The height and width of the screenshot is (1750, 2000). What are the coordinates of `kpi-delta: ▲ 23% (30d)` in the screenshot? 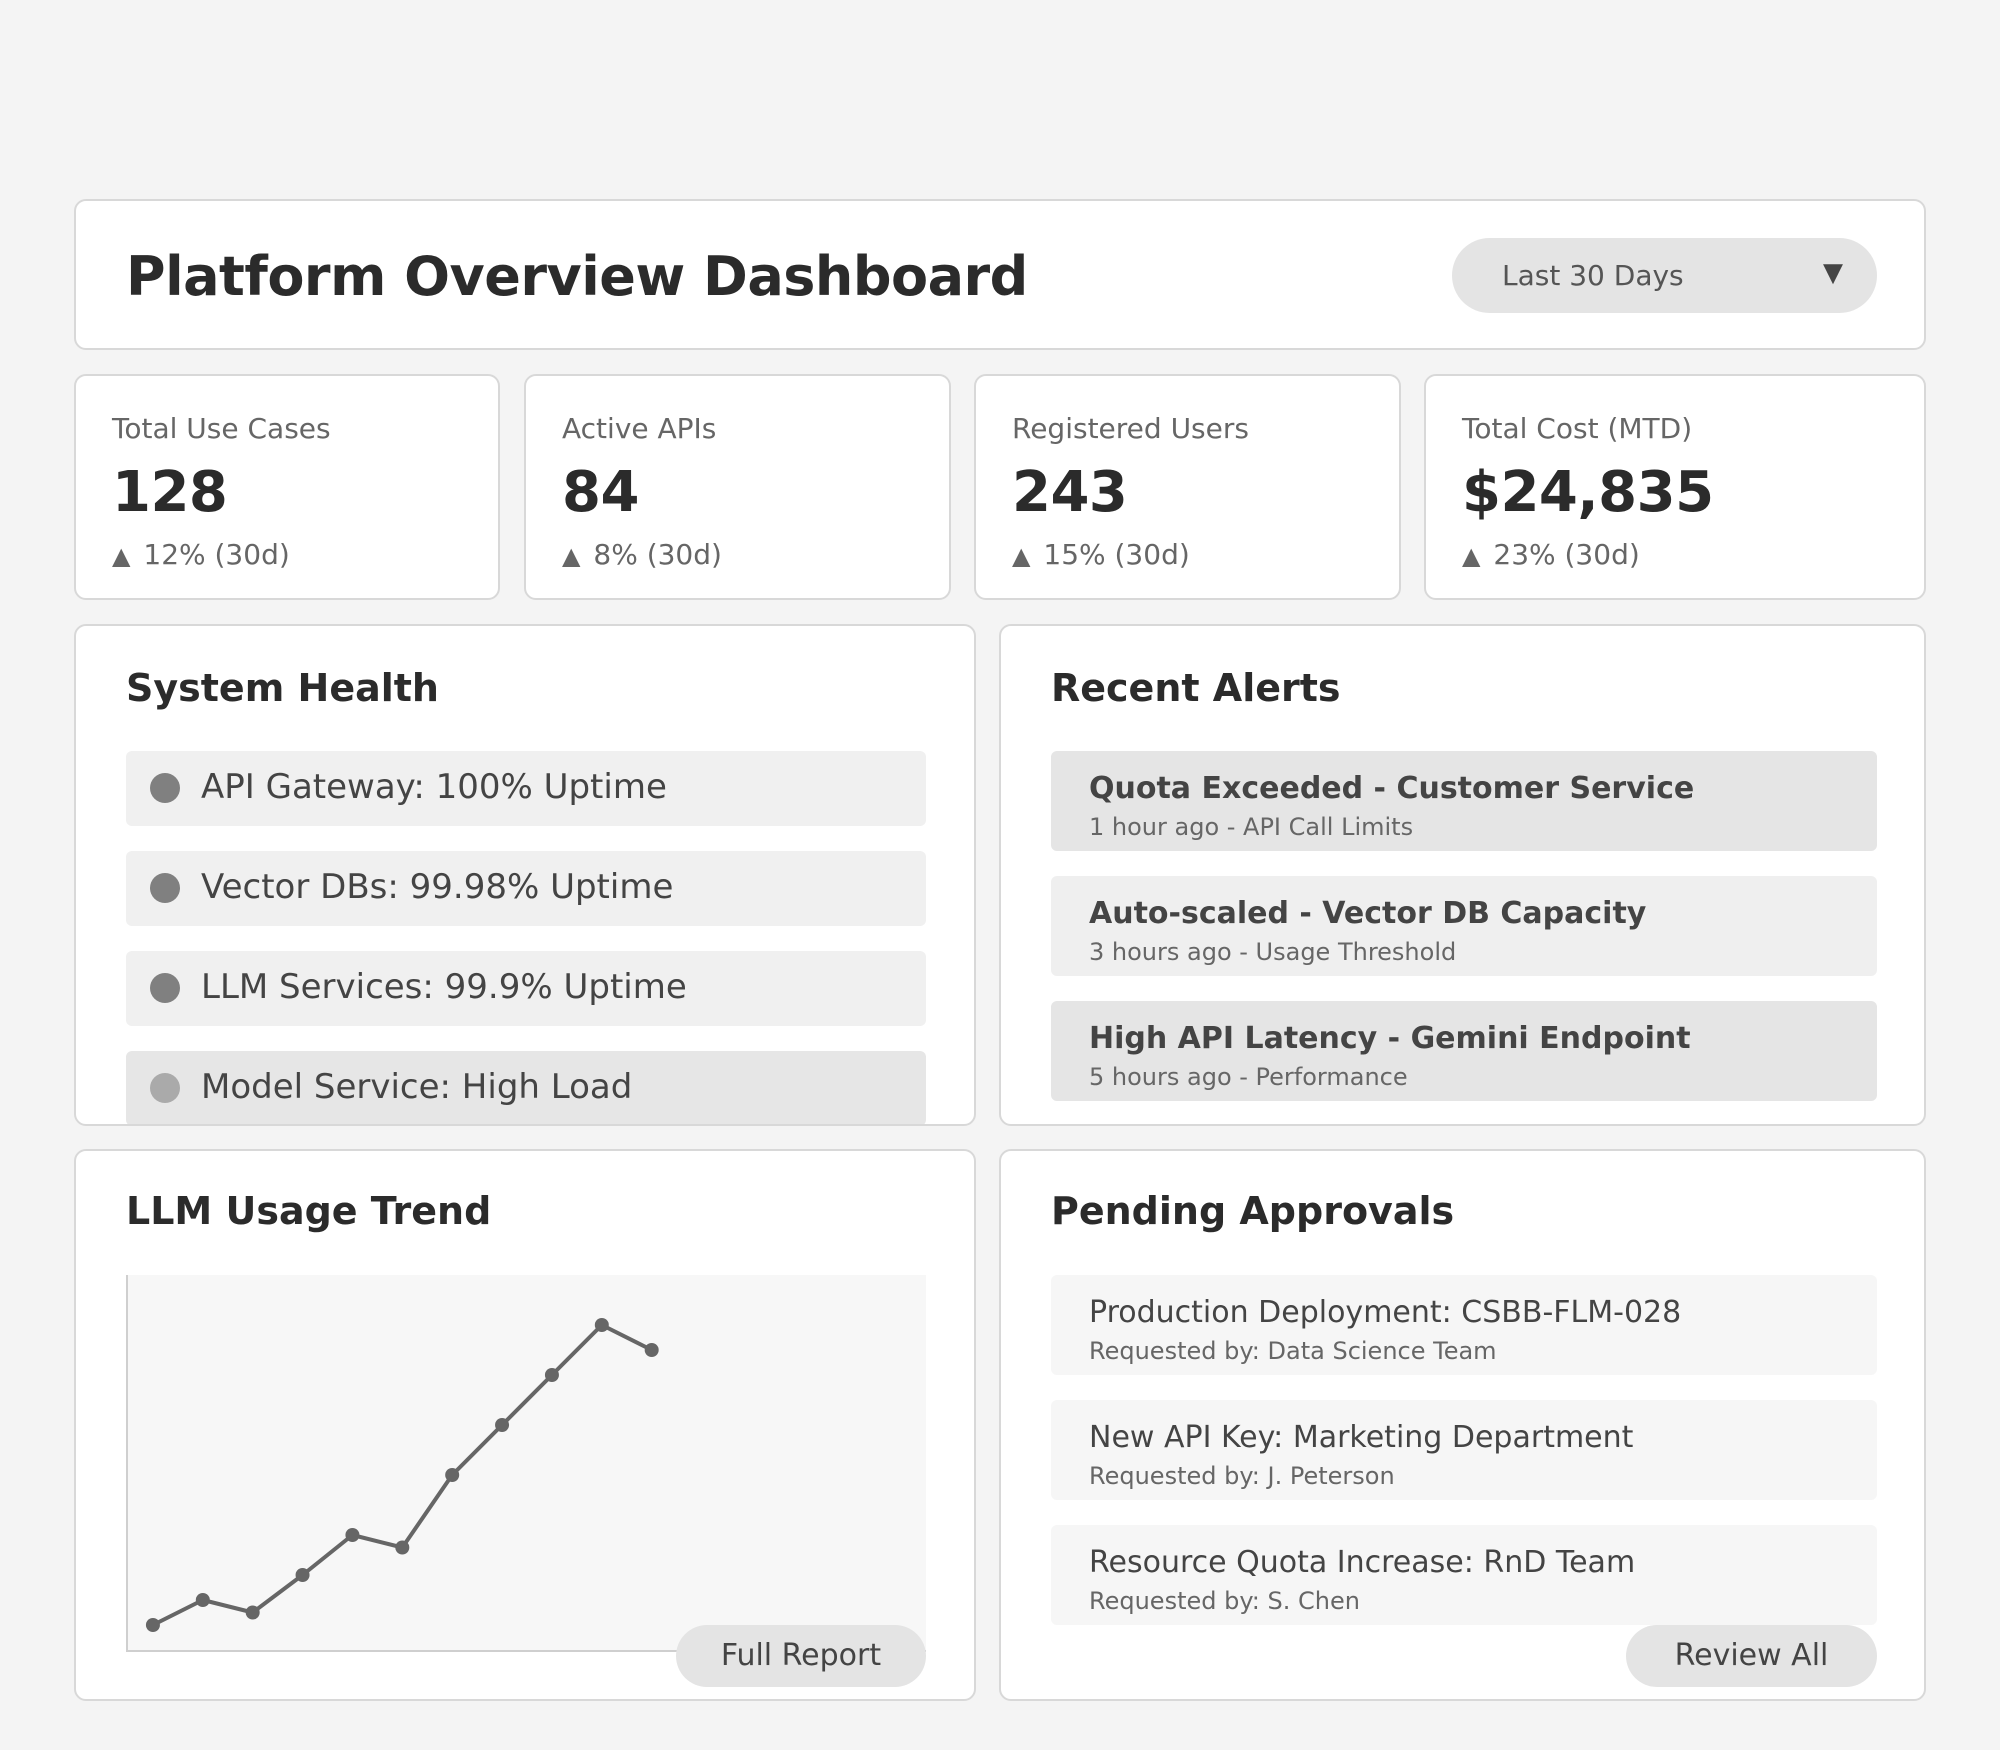 It's located at (1551, 554).